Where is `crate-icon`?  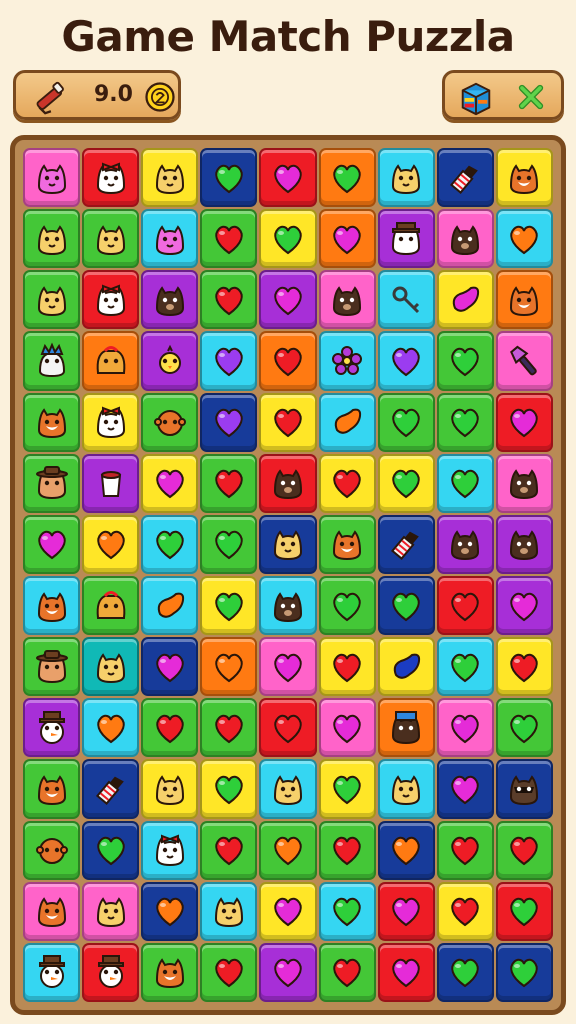
crate-icon is located at coordinates (476, 98).